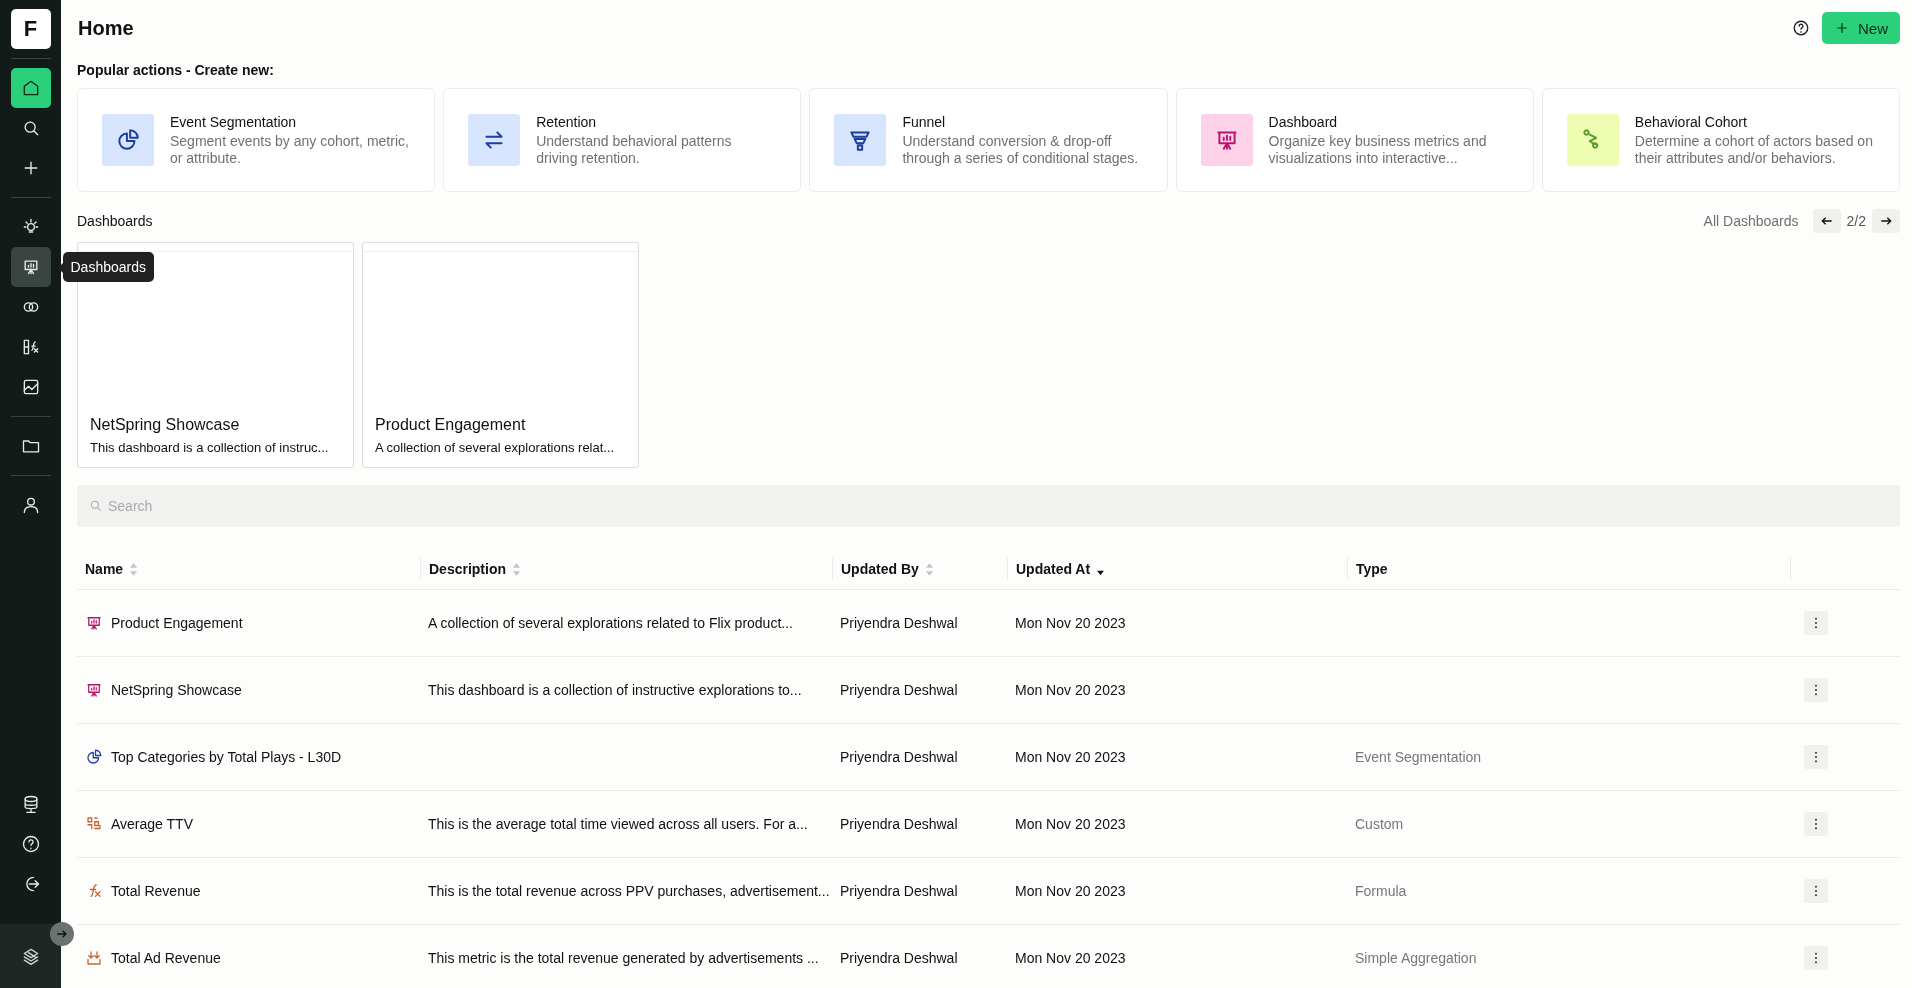  What do you see at coordinates (924, 121) in the screenshot?
I see `card-title: Funnel` at bounding box center [924, 121].